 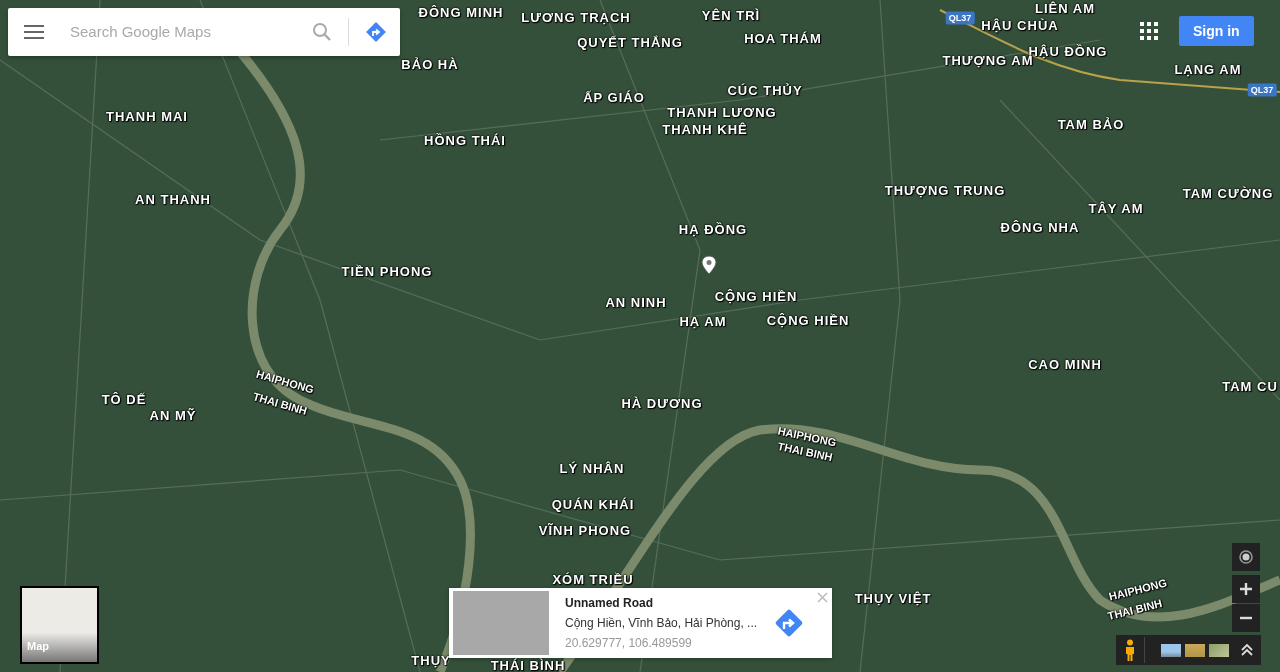 What do you see at coordinates (173, 199) in the screenshot?
I see `place-label: AN THANH` at bounding box center [173, 199].